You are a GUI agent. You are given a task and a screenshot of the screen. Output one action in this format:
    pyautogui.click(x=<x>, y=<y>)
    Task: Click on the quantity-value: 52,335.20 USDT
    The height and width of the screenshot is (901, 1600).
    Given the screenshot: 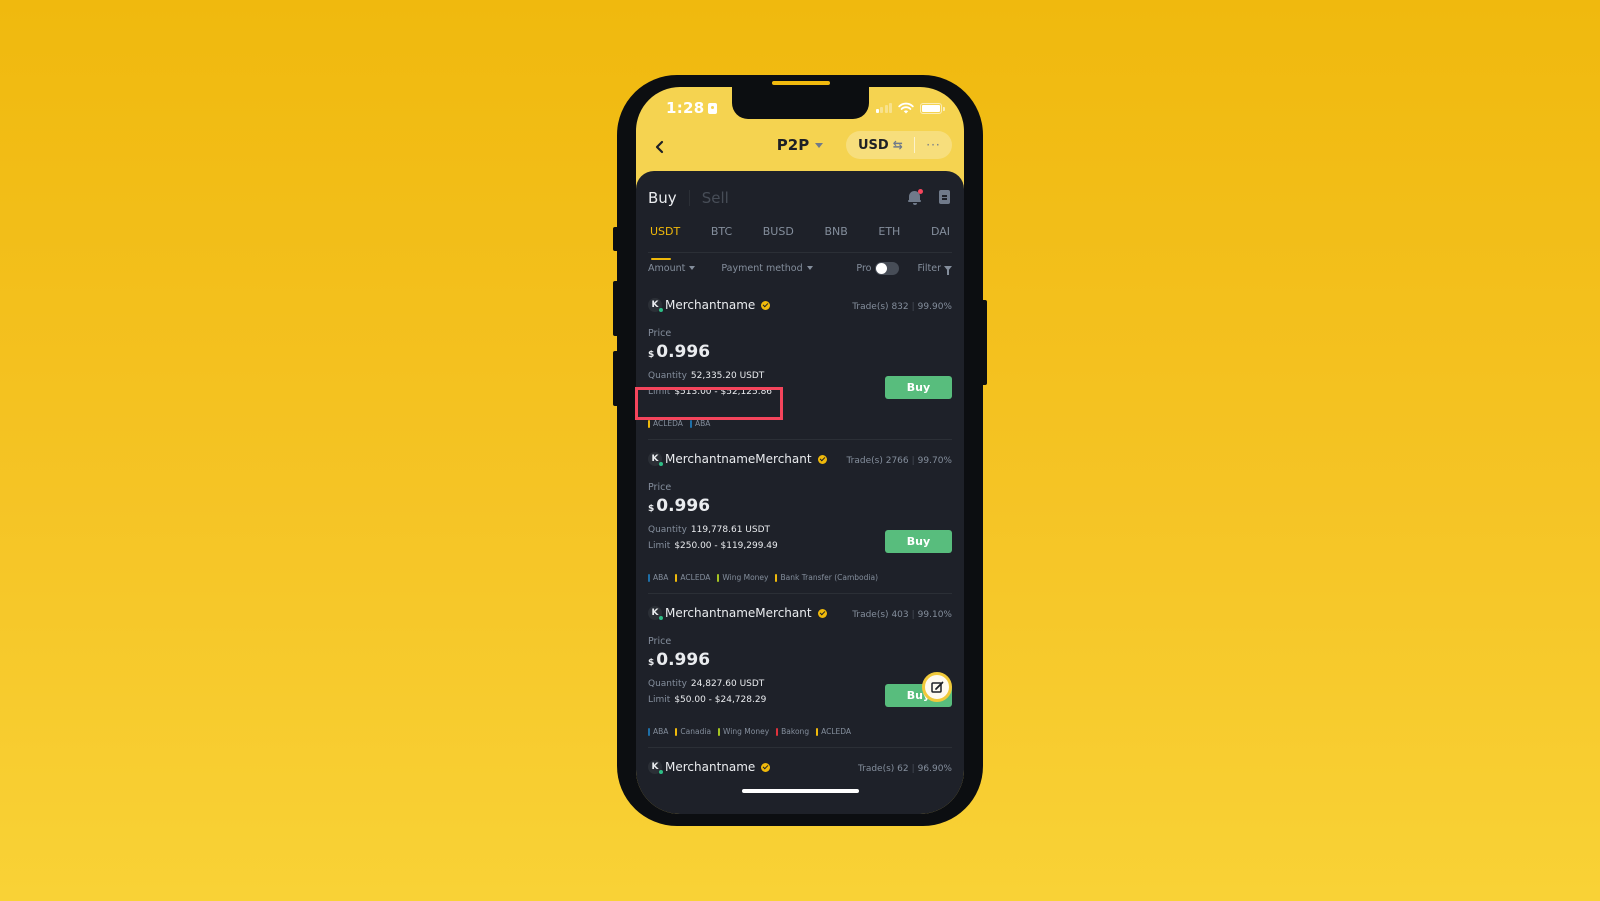 What is the action you would take?
    pyautogui.click(x=727, y=376)
    